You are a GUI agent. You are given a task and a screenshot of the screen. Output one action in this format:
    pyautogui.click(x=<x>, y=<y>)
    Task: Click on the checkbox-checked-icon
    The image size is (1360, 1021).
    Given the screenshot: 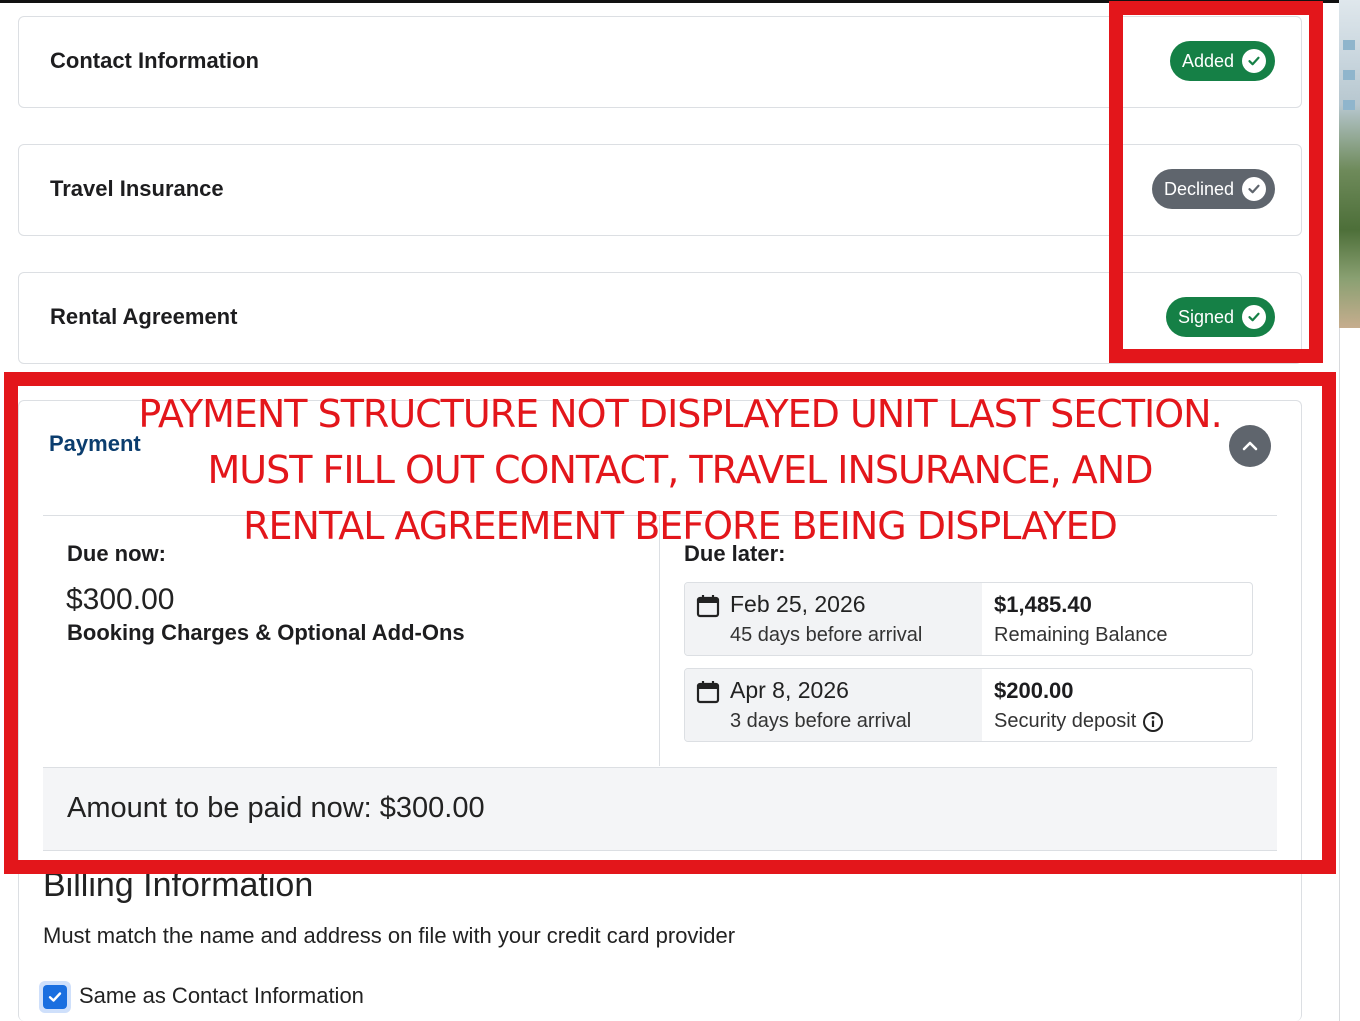 What is the action you would take?
    pyautogui.click(x=55, y=997)
    